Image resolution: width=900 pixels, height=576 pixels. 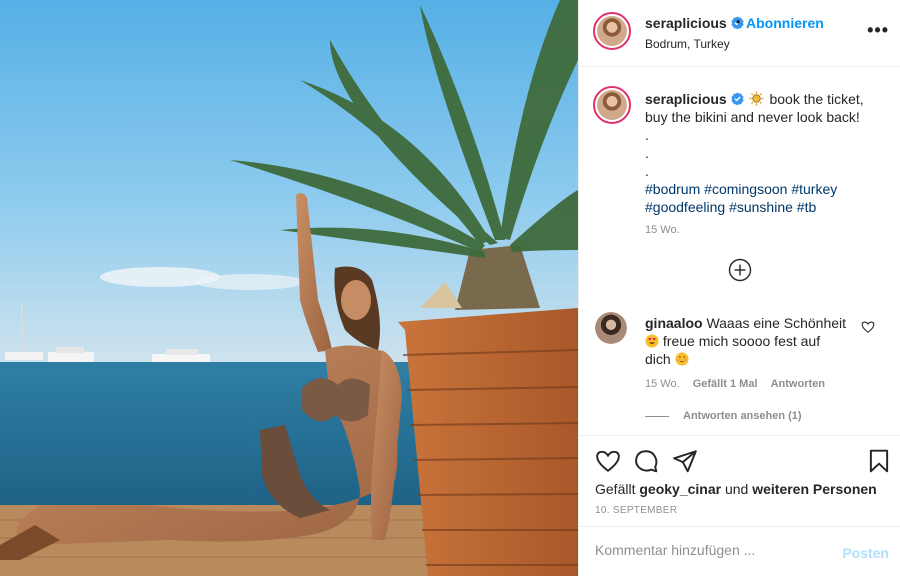 I want to click on add-comment-bar: Posten, so click(x=739, y=551).